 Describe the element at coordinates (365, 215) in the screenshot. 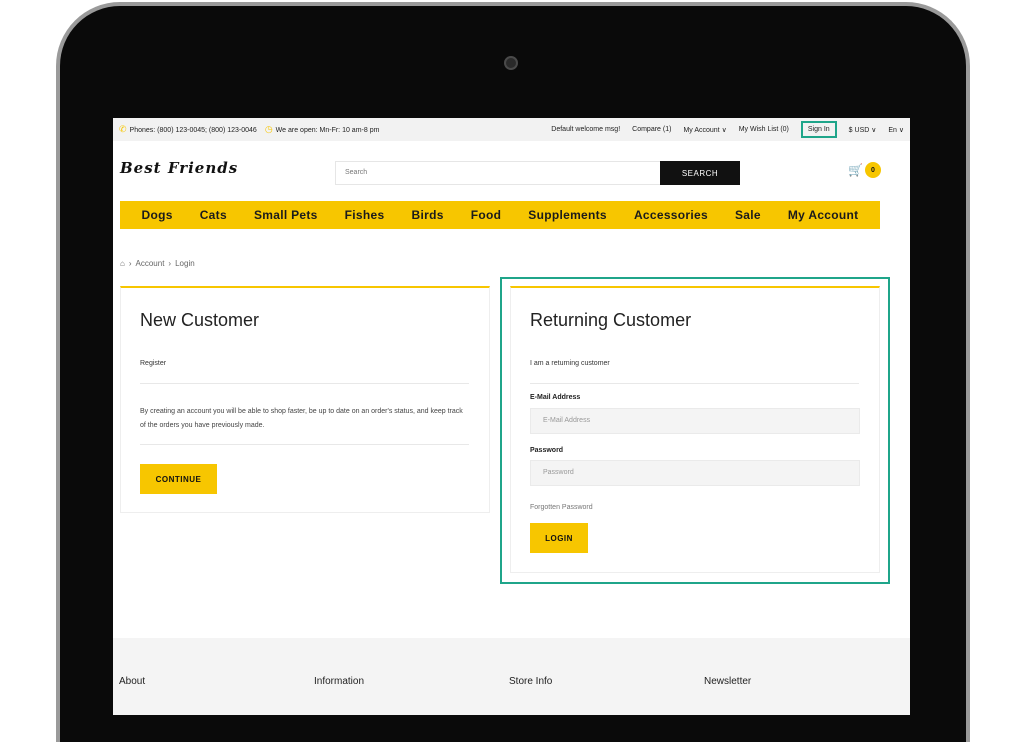

I see `nav-fishes: Fishes` at that location.